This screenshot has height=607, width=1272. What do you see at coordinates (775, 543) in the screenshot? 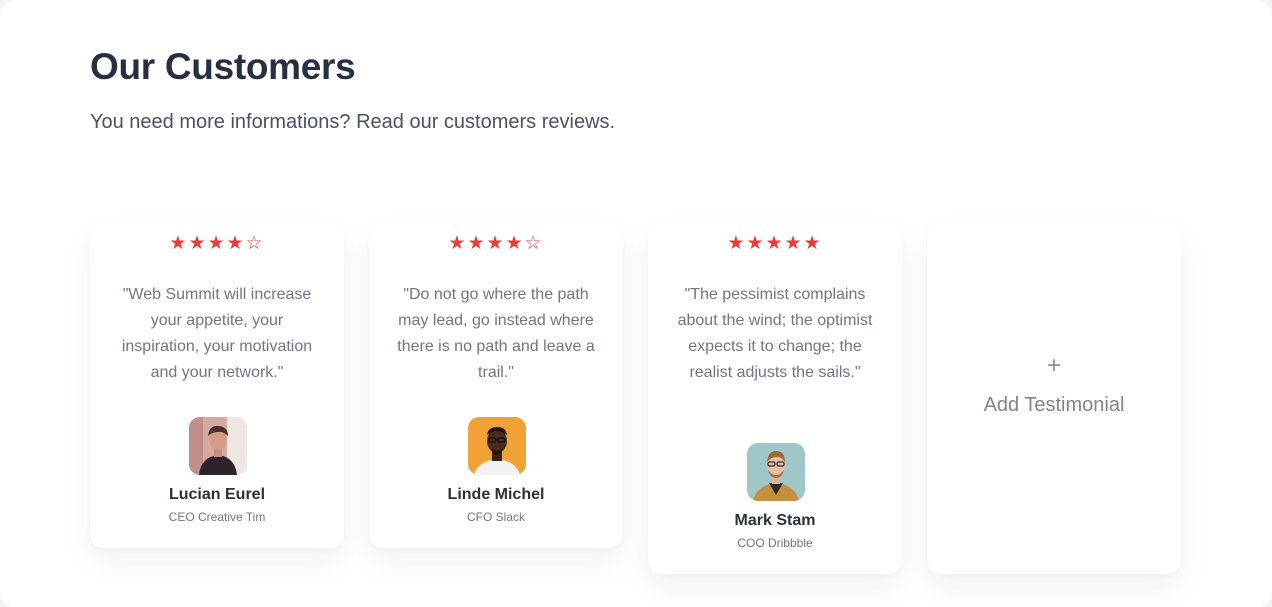
I see `customer-role: COO Dribbble` at bounding box center [775, 543].